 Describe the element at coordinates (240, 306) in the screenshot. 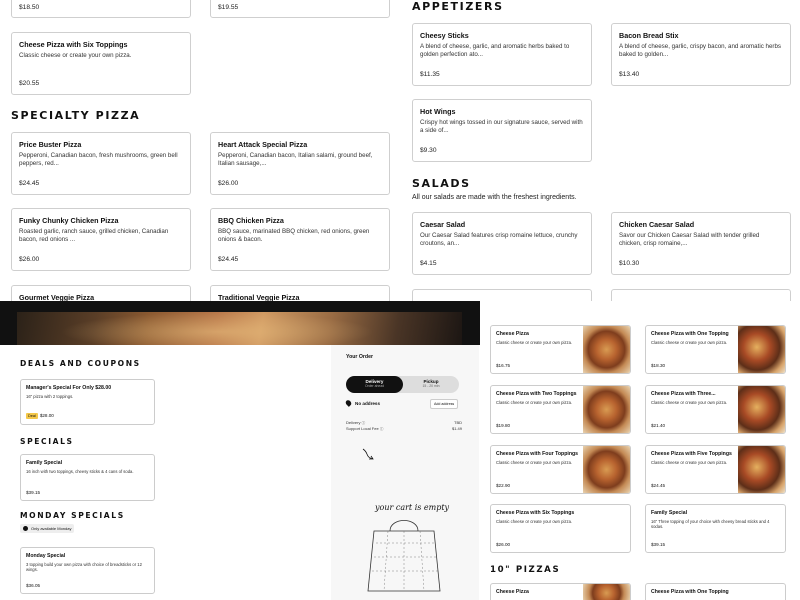

I see `frame-edge` at that location.